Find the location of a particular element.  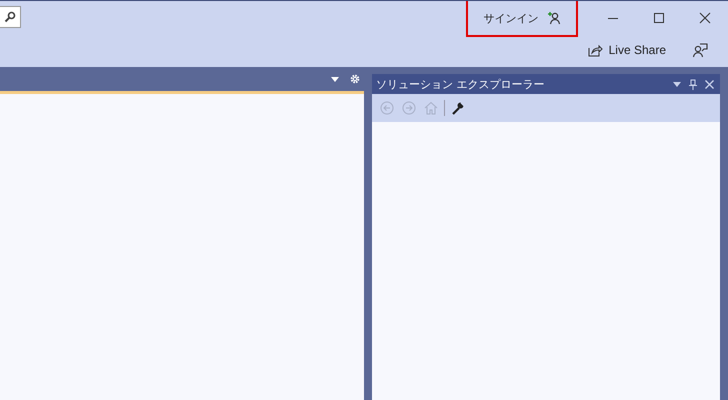

feedback-icon is located at coordinates (700, 50).